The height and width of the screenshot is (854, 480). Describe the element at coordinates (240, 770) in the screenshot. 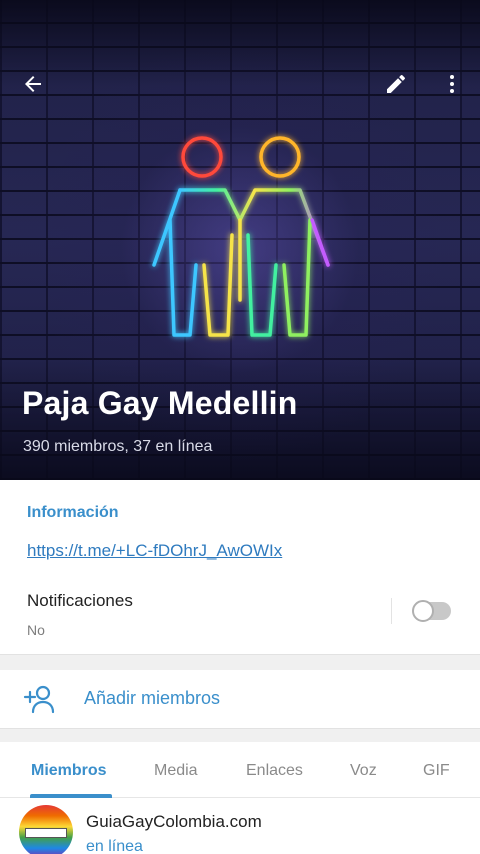

I see `shared-media-tabs: Miembros Media Enlaces Voz GIF` at that location.